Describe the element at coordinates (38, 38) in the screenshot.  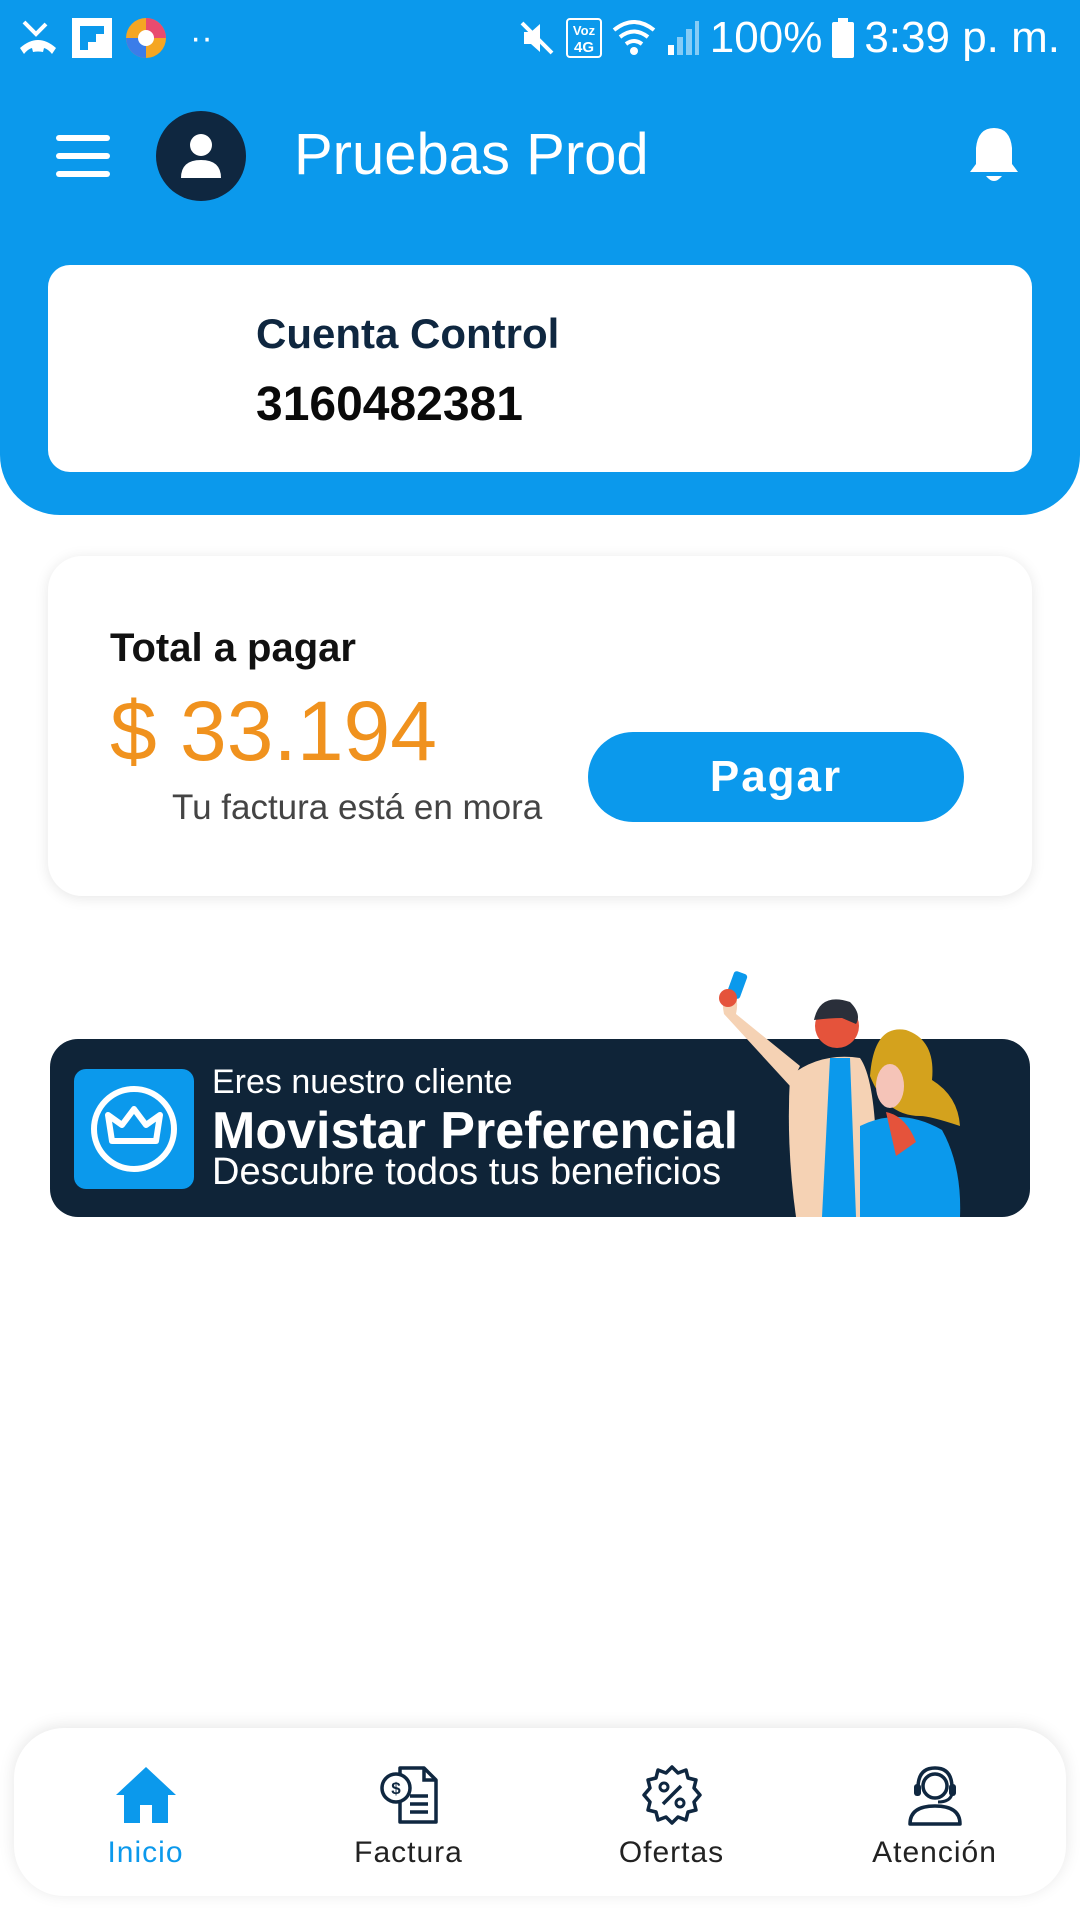
I see `missed-call-icon` at that location.